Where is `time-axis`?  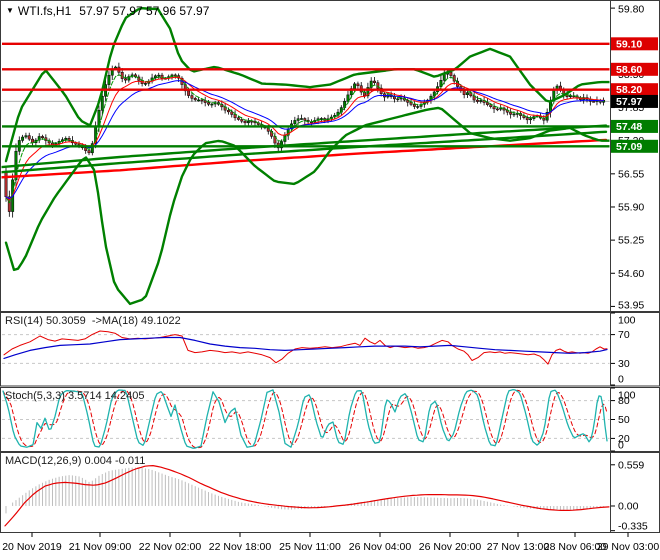
time-axis is located at coordinates (330, 546).